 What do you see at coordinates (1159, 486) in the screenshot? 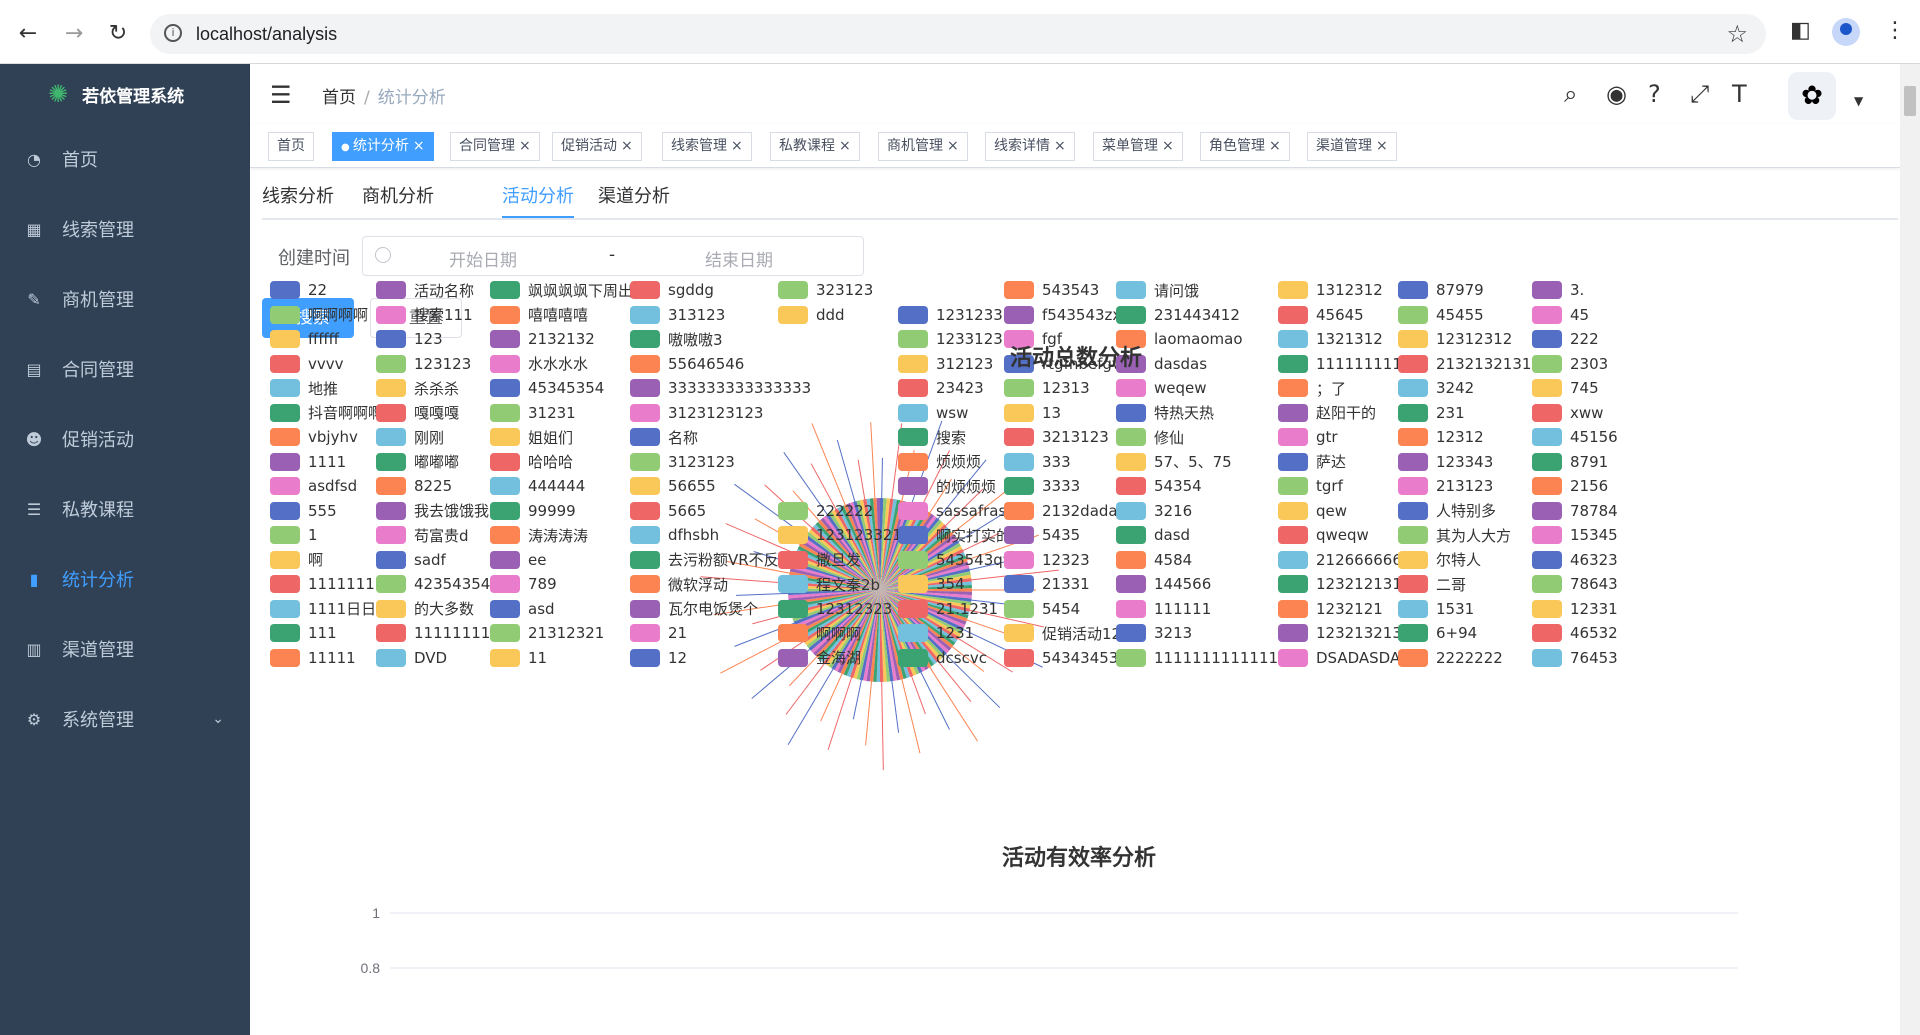
I see `legend-item: 54354` at bounding box center [1159, 486].